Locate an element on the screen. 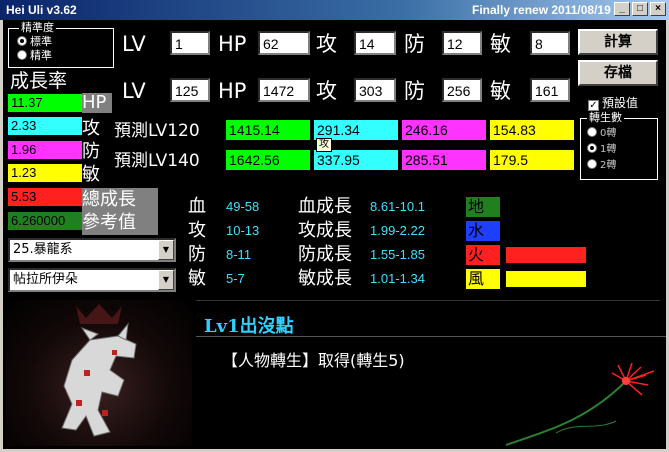 This screenshot has height=452, width=669. element-badge: 火 is located at coordinates (483, 255).